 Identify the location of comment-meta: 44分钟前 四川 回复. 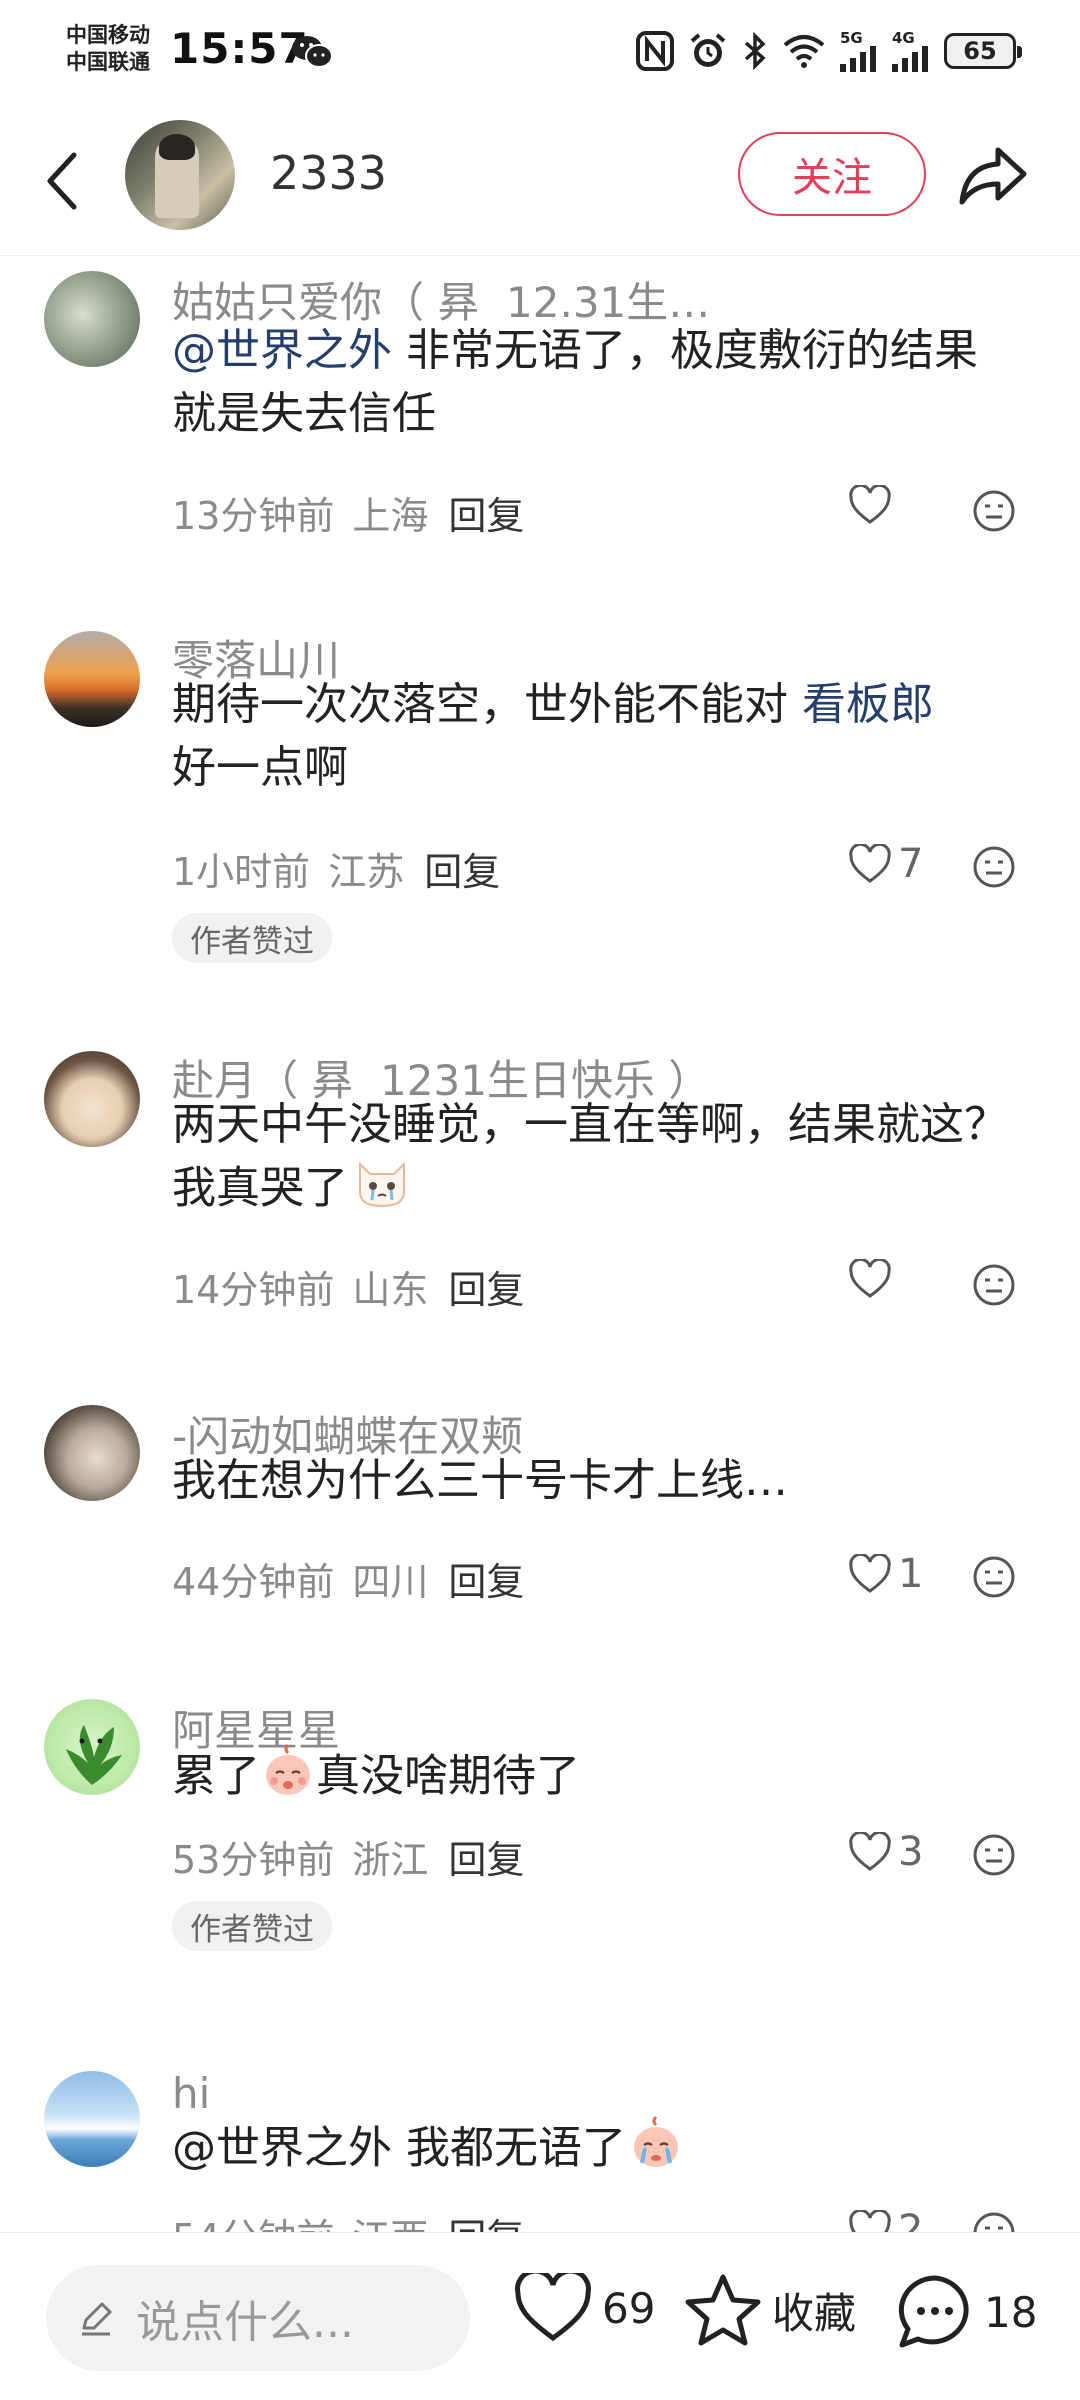
(348, 1578).